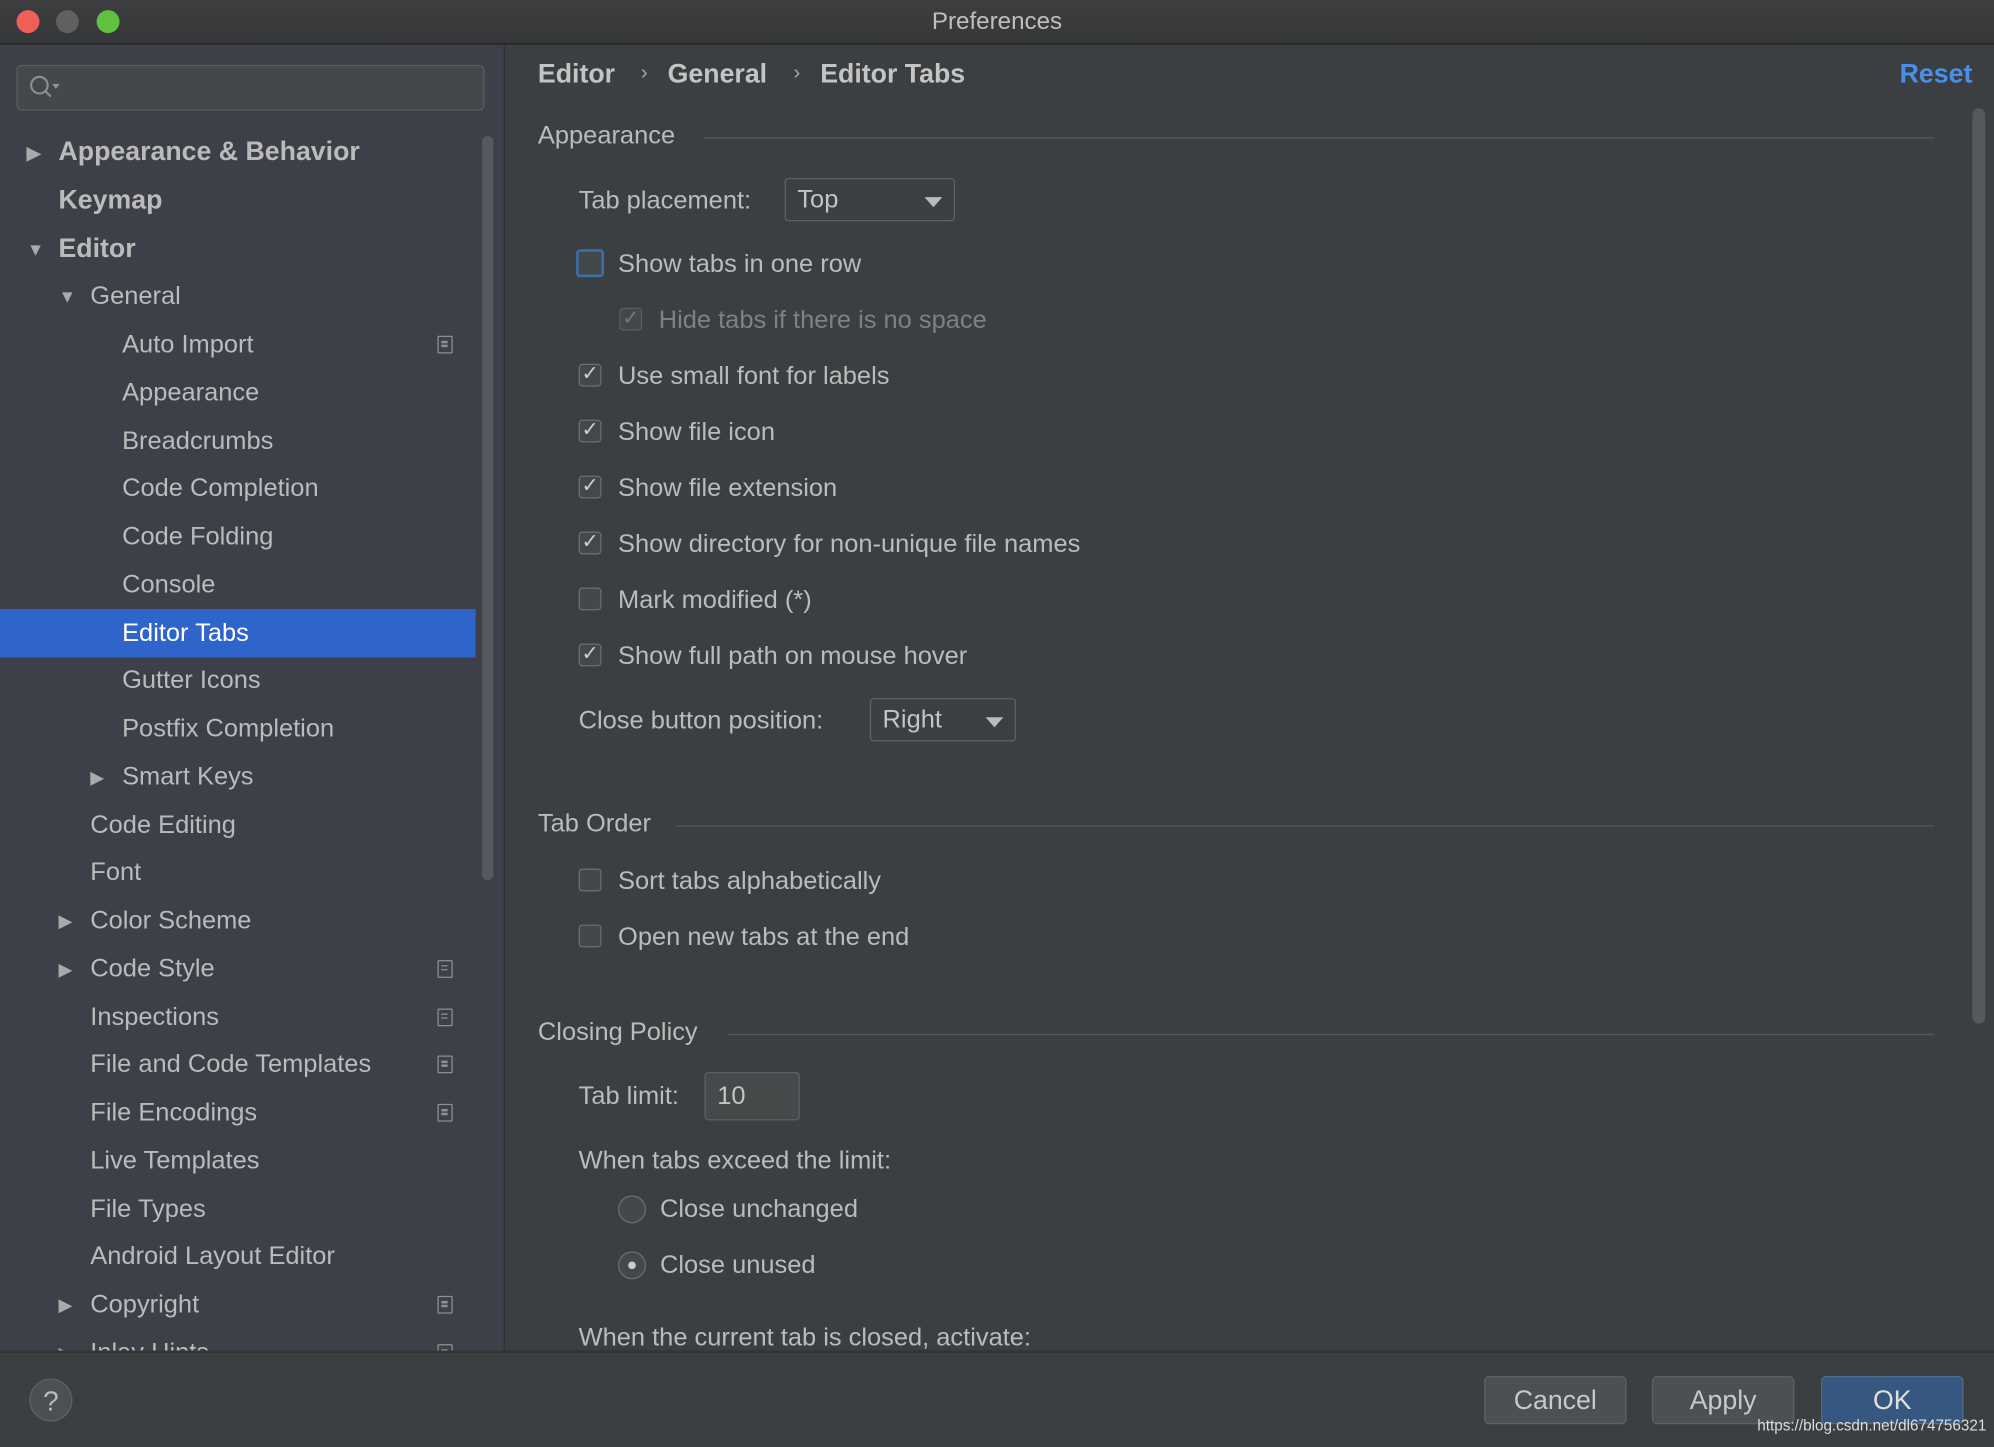 The height and width of the screenshot is (1447, 1994). Describe the element at coordinates (870, 200) in the screenshot. I see `tab-placement-dropdown: Top` at that location.